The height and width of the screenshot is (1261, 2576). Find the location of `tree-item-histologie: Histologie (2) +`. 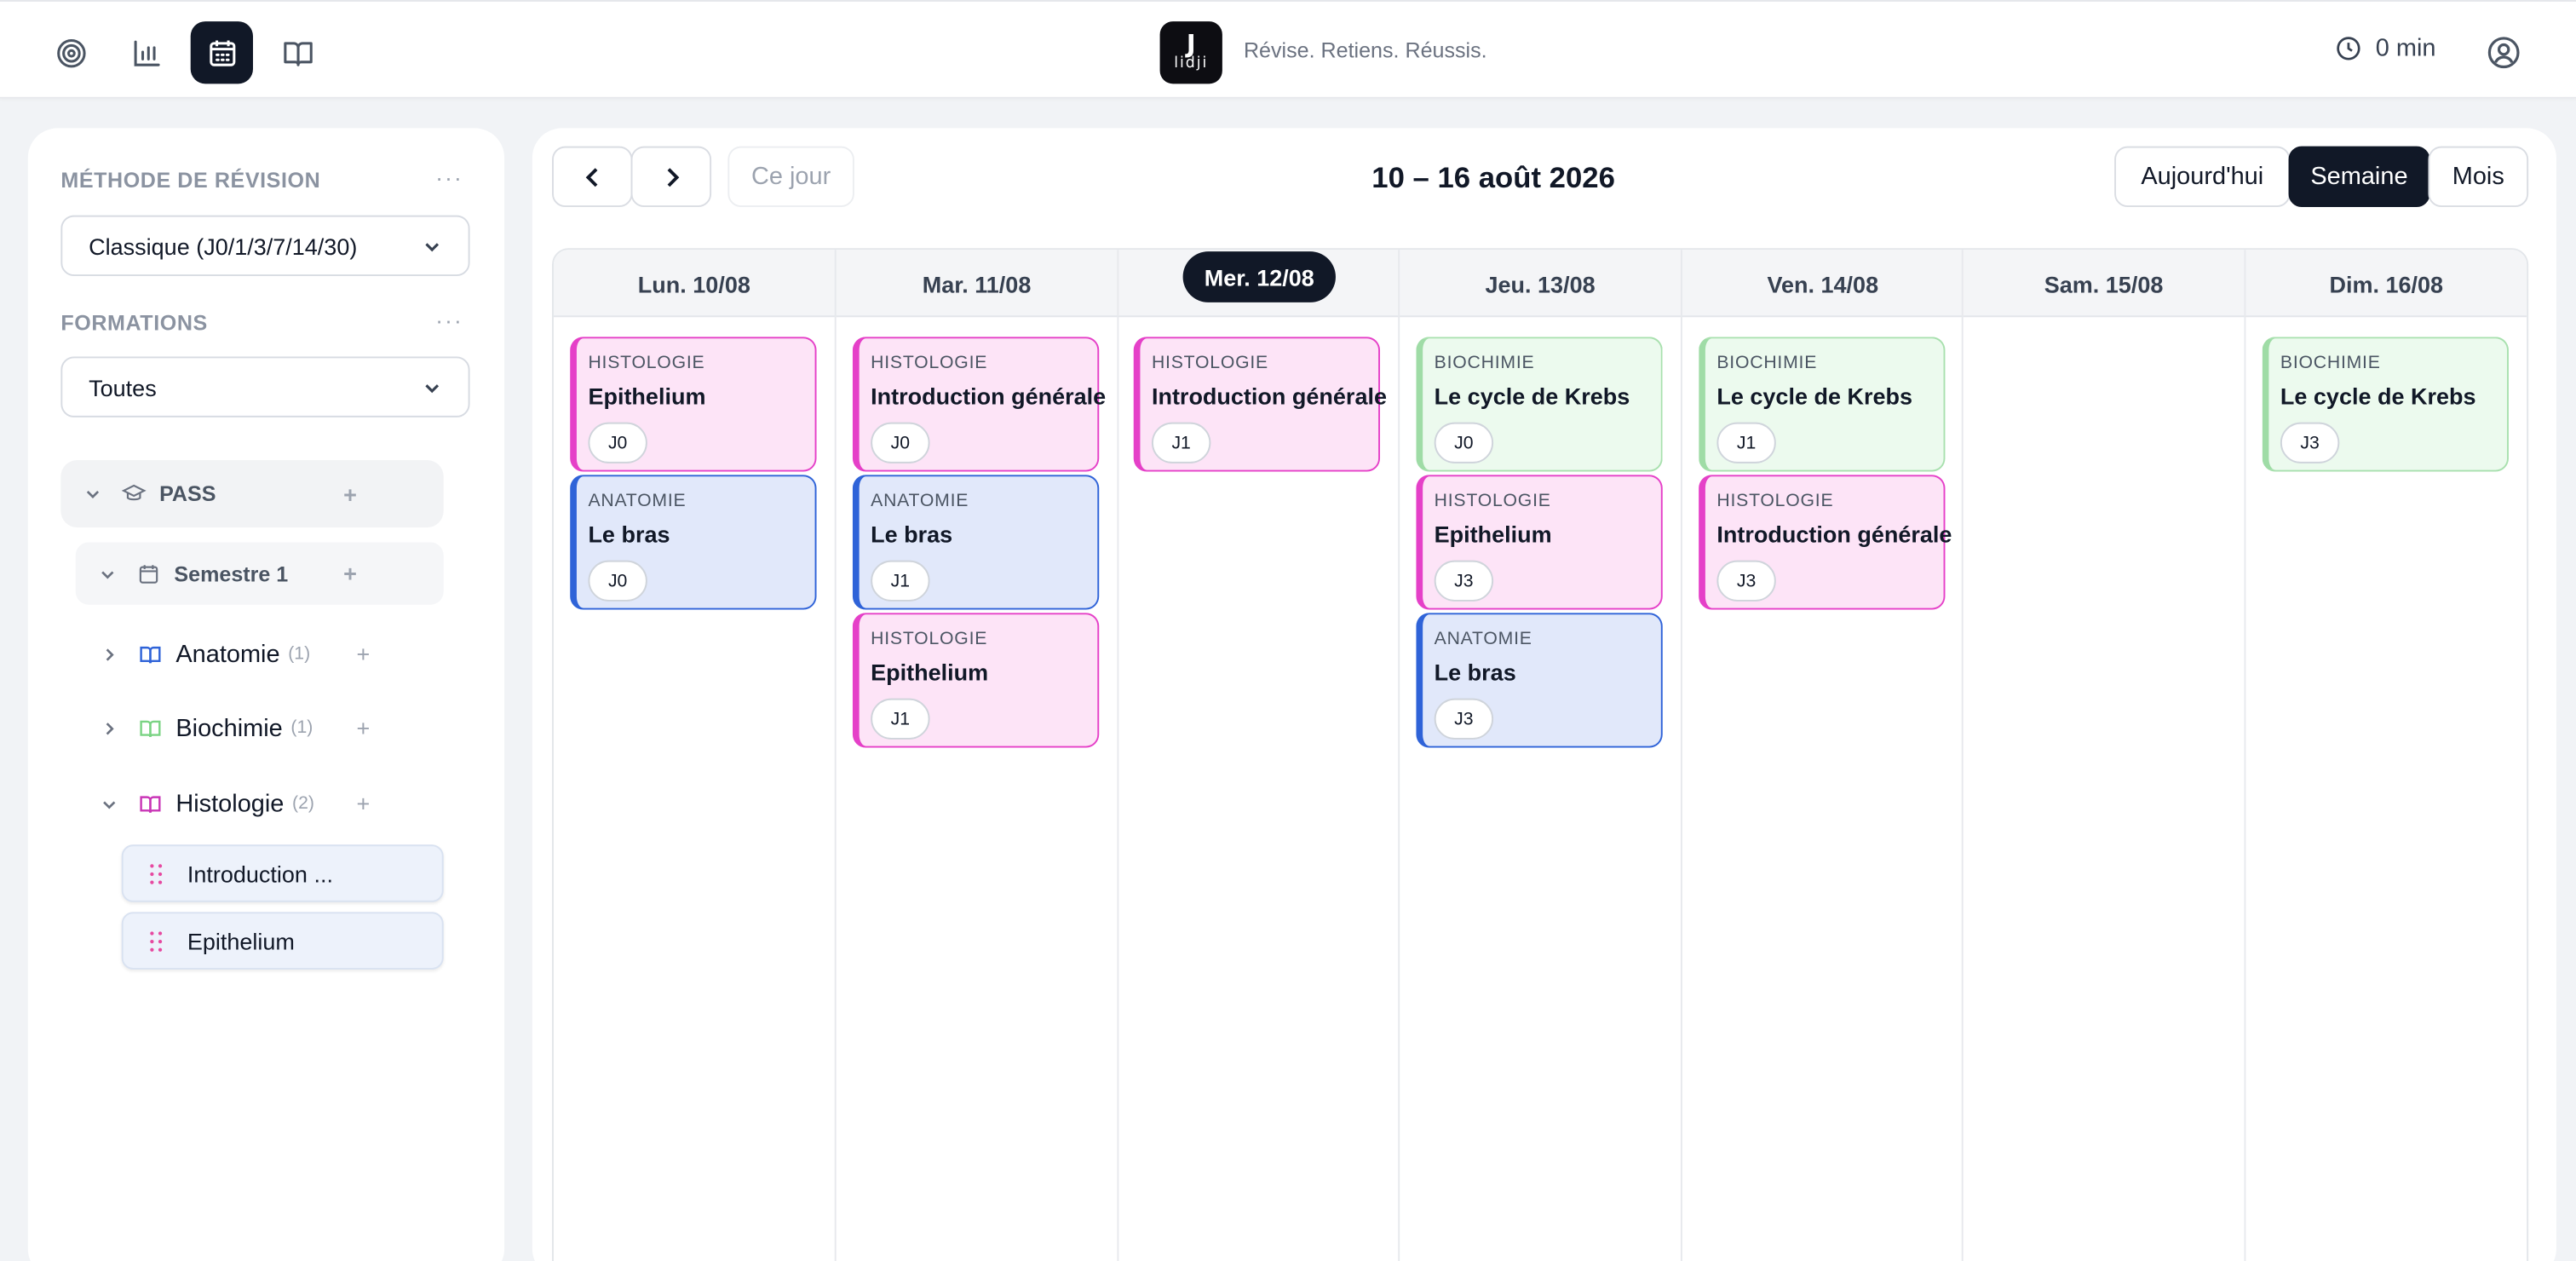

tree-item-histologie: Histologie (2) + is located at coordinates (235, 803).